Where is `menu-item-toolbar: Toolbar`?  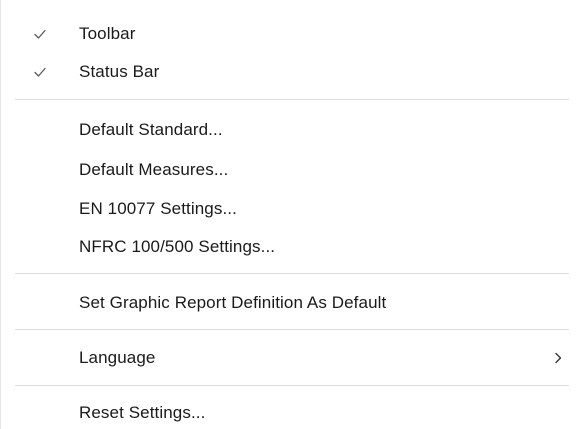
menu-item-toolbar: Toolbar is located at coordinates (292, 34).